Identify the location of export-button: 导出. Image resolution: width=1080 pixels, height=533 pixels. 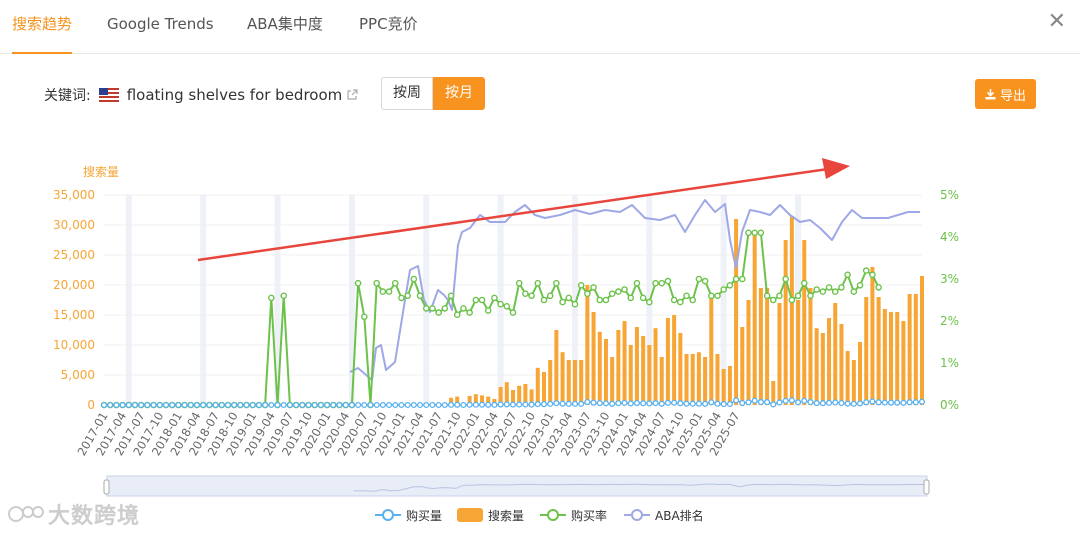
(1005, 94).